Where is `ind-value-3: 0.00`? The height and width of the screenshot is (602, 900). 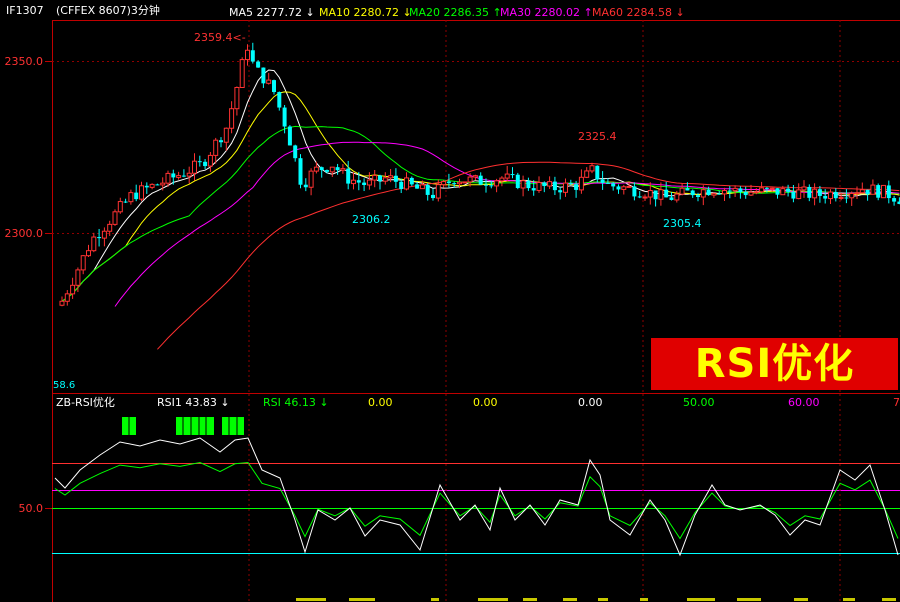 ind-value-3: 0.00 is located at coordinates (380, 402).